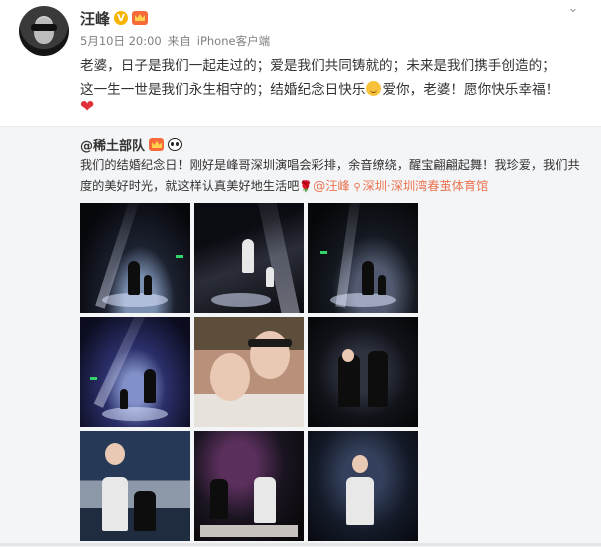 The image size is (601, 547). I want to click on rose-icon: 🌹, so click(306, 186).